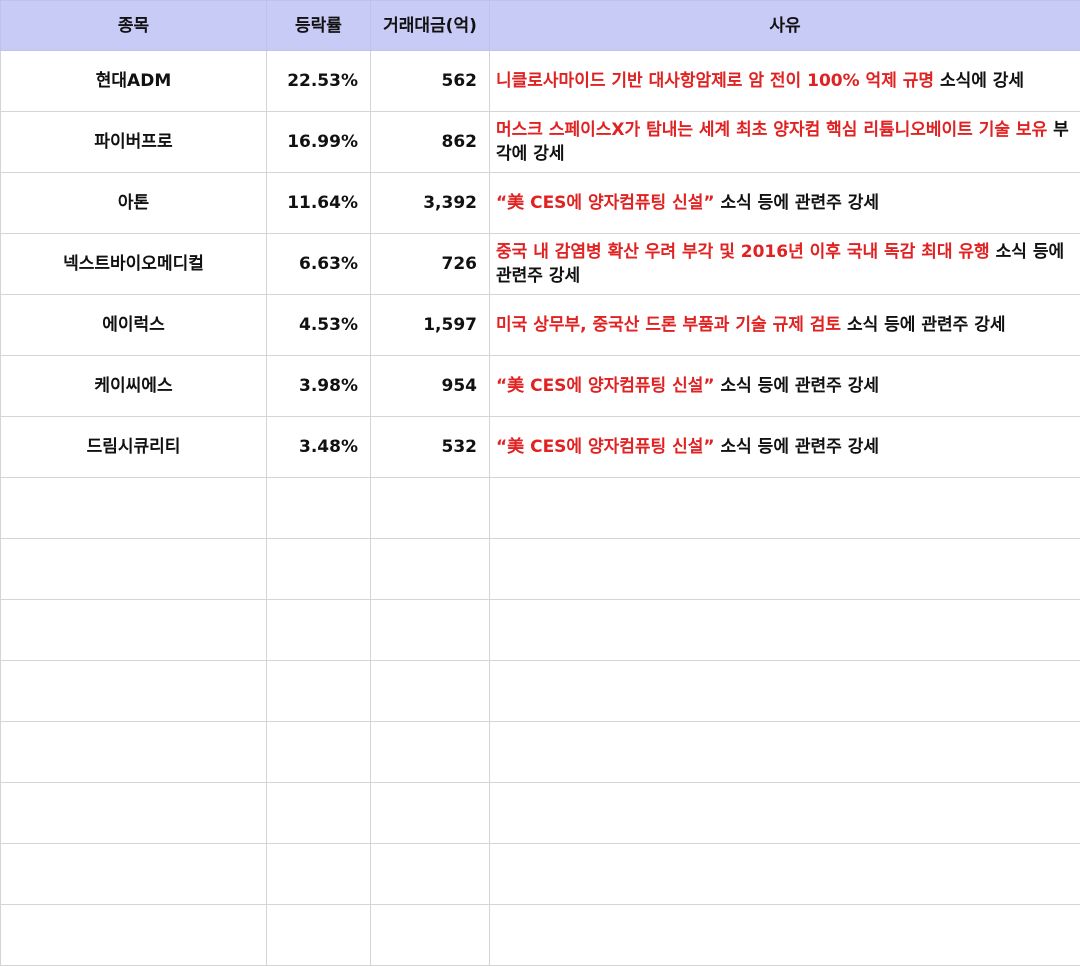  I want to click on change-rate: 4.53%, so click(319, 325).